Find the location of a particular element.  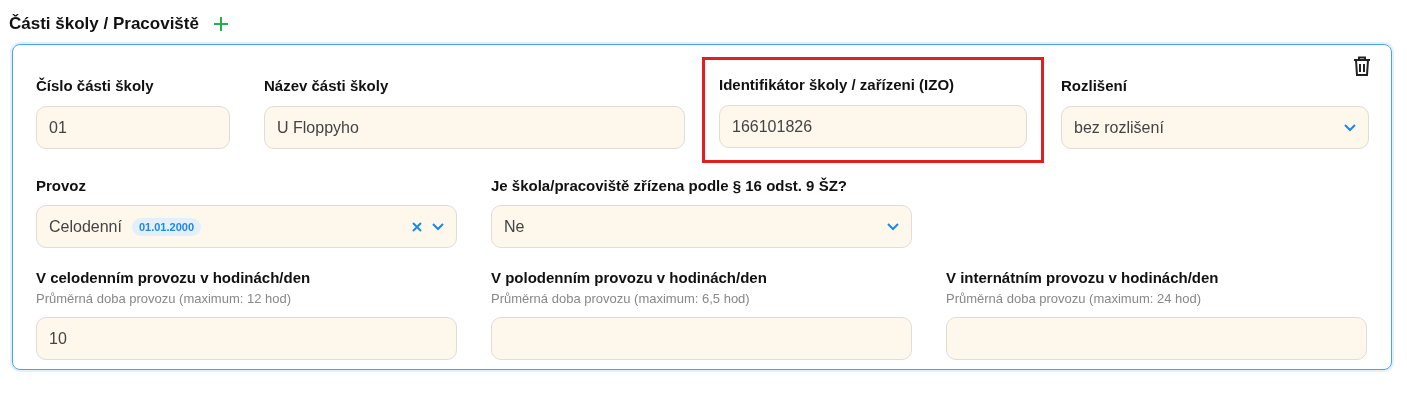

date-badge: 01.01.2000 is located at coordinates (166, 226).